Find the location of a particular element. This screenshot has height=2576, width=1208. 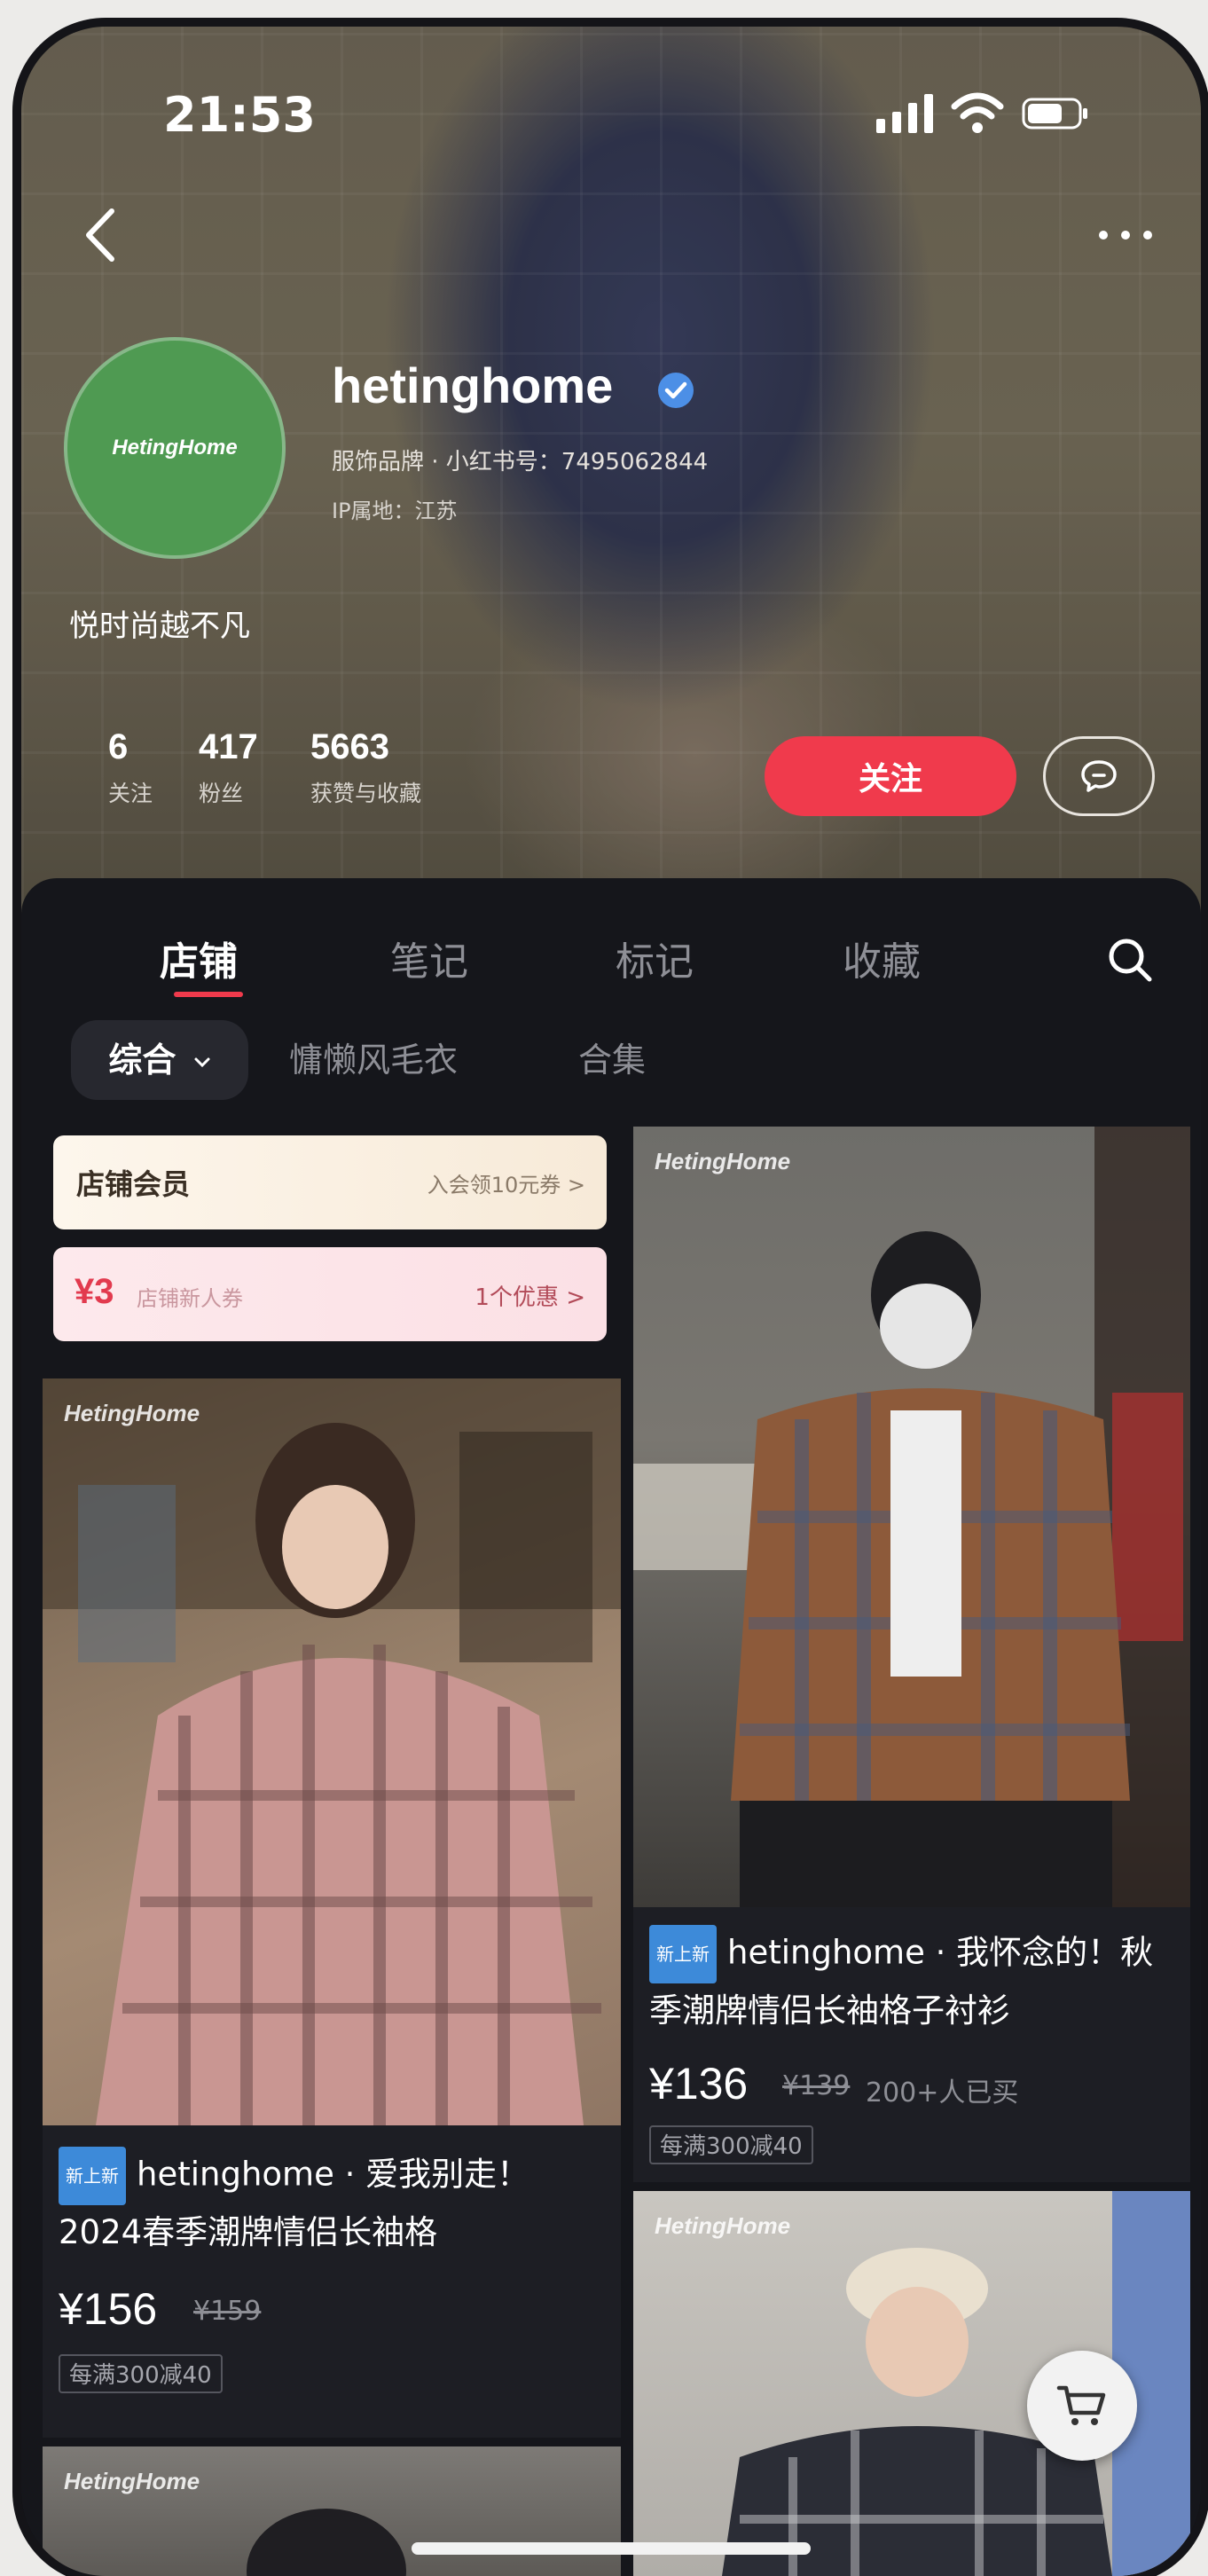

avatar-logo-text: HetingHome is located at coordinates (175, 447).